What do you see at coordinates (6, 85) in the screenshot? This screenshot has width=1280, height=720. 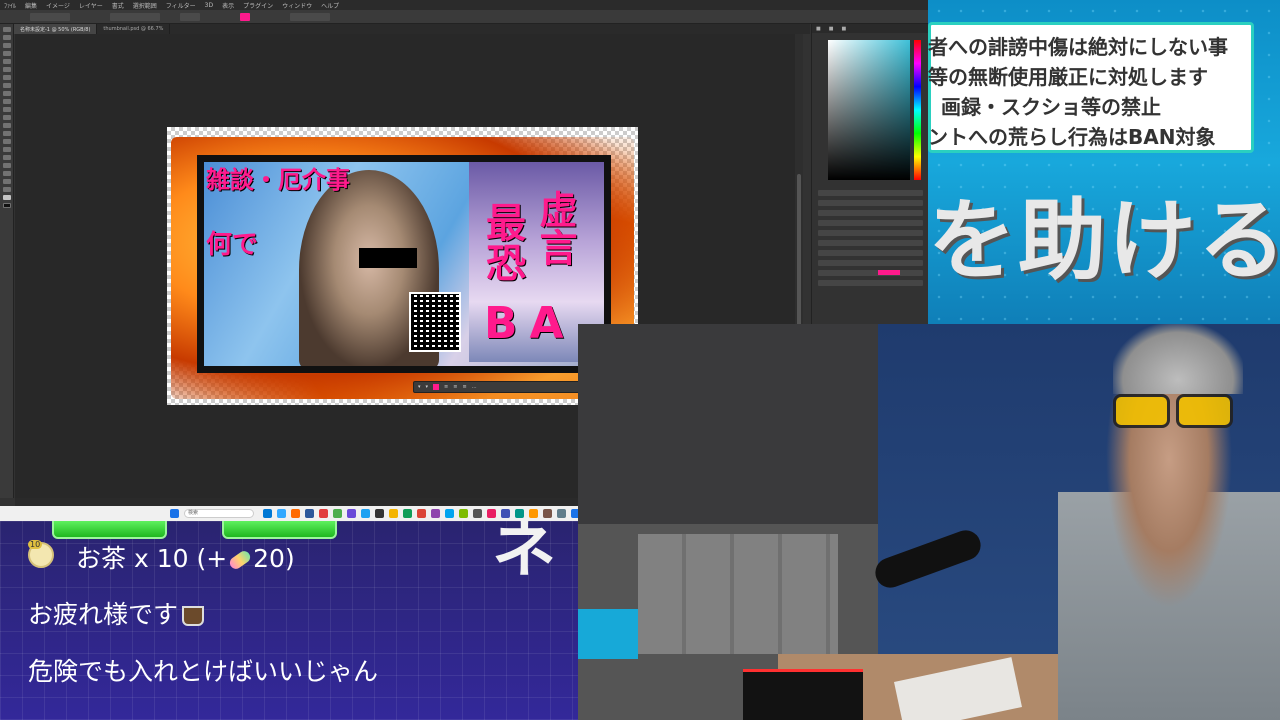 I see `heal-tool-icon` at bounding box center [6, 85].